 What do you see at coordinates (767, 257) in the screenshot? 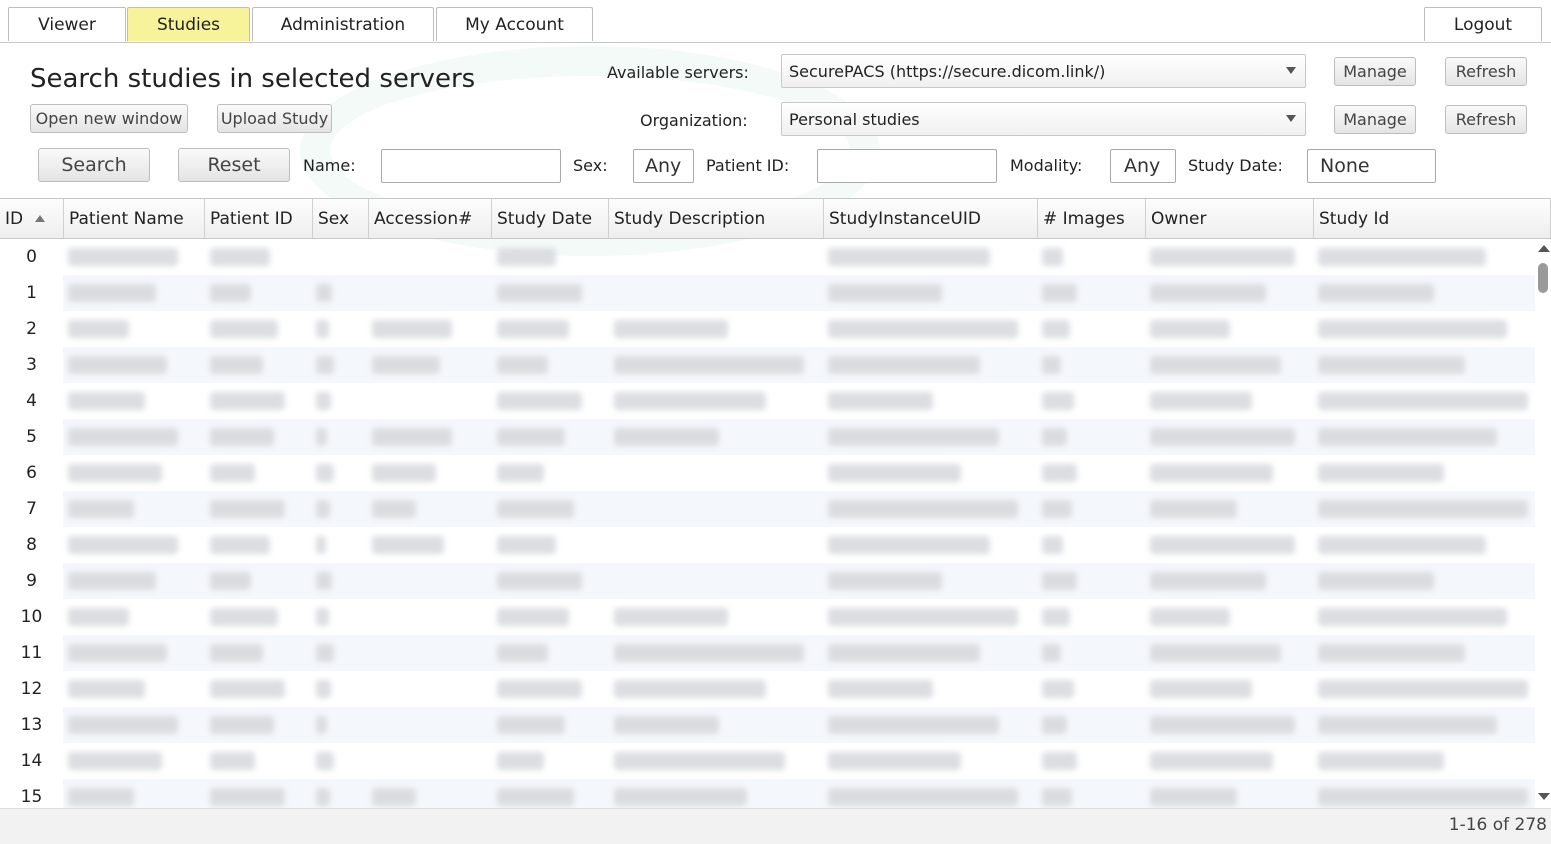
I see `table-row: 0` at bounding box center [767, 257].